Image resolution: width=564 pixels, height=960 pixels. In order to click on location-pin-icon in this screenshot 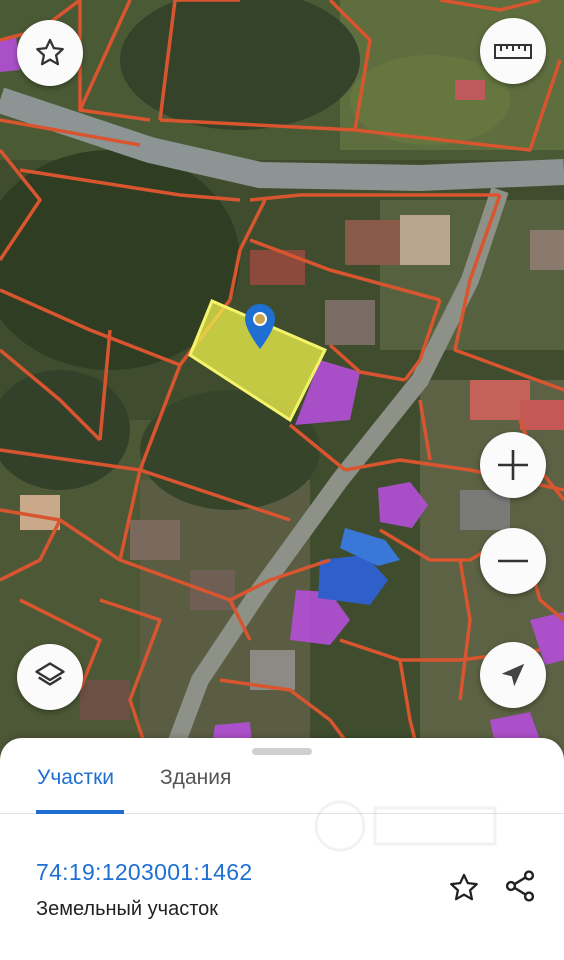, I will do `click(260, 327)`.